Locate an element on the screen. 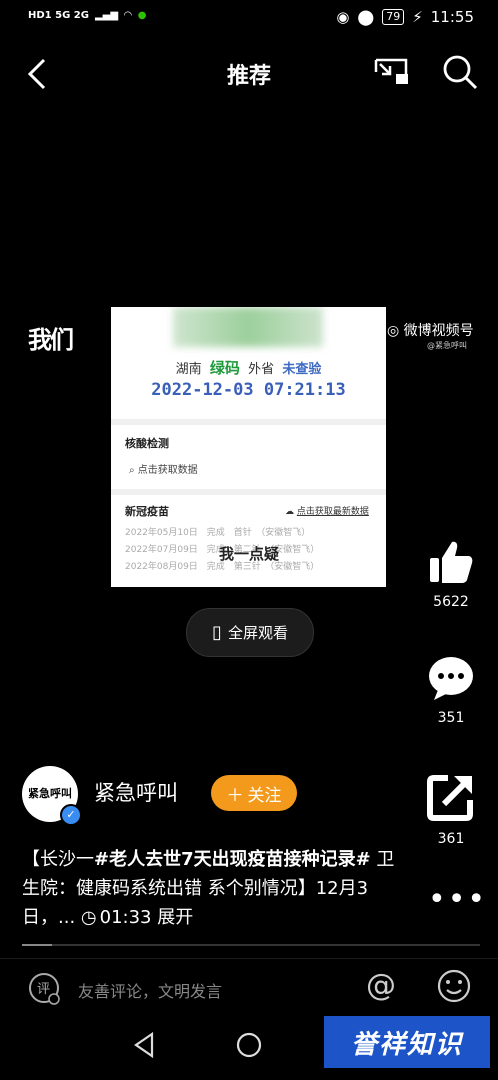  page-title: 推荐 is located at coordinates (248, 76).